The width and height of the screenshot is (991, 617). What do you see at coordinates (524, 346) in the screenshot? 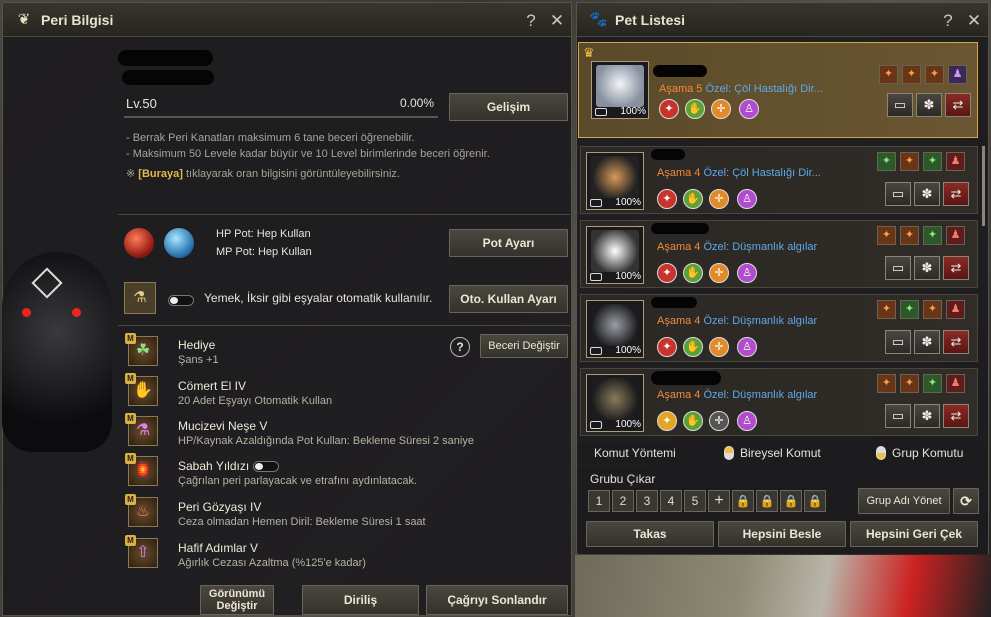
I see `change-skill-button: Beceri Değiştir` at bounding box center [524, 346].